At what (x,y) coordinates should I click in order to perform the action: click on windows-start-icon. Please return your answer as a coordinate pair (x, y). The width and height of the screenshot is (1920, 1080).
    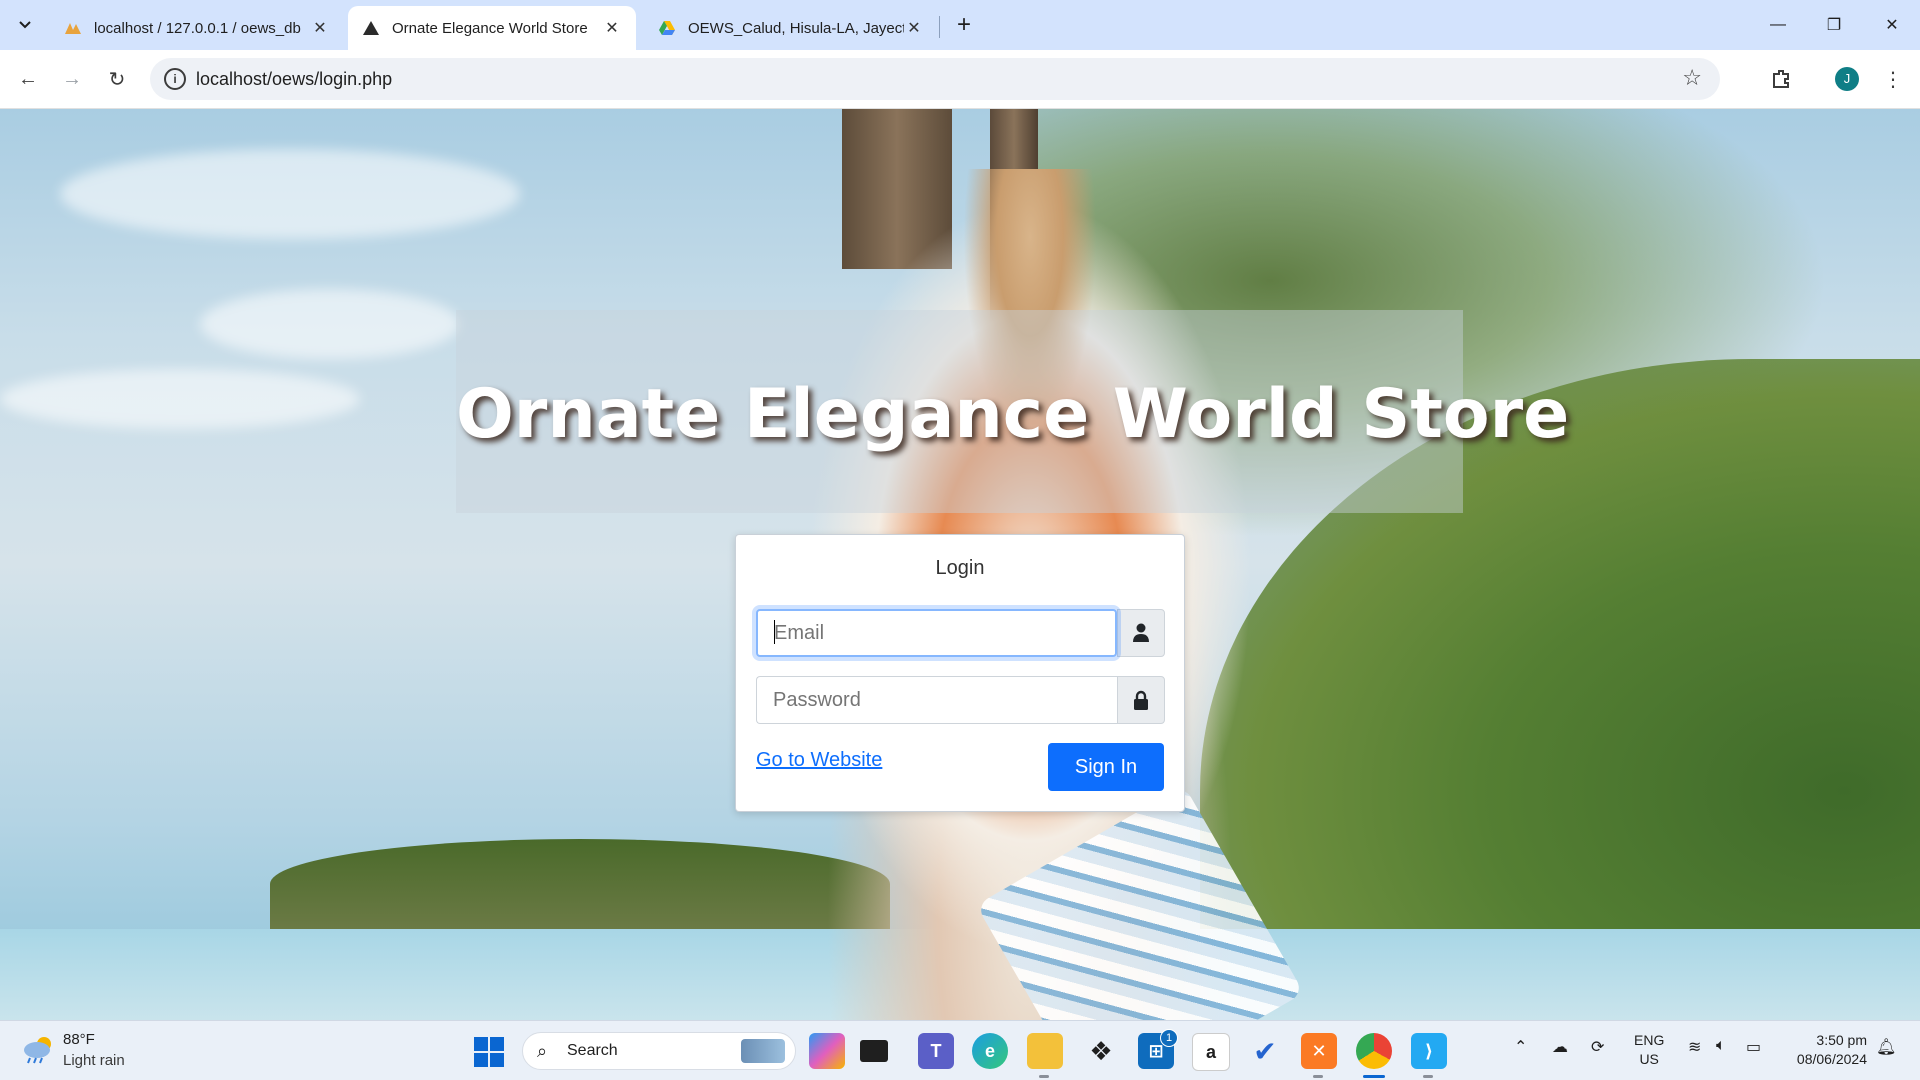
    Looking at the image, I should click on (489, 1052).